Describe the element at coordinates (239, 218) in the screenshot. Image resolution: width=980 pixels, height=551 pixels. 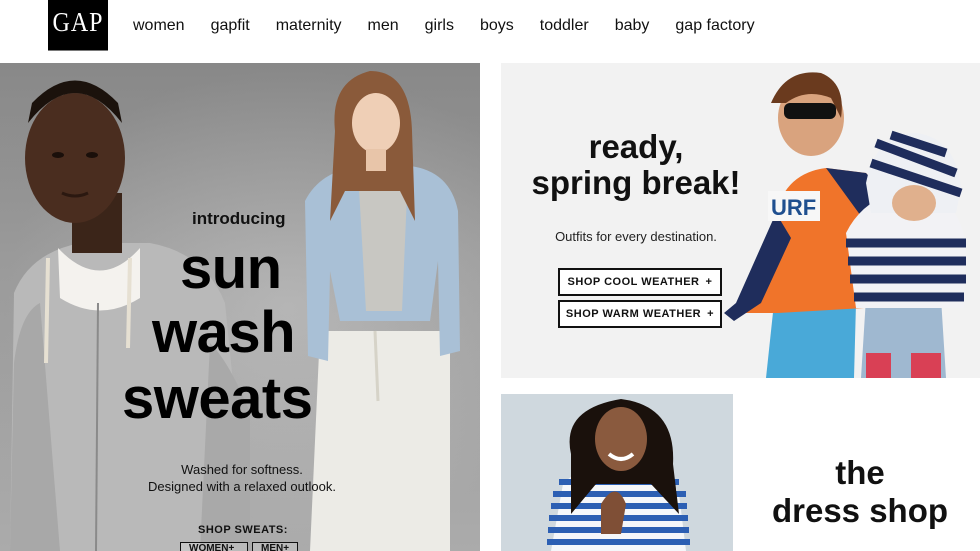
I see `hero-intro-text: introducing` at that location.